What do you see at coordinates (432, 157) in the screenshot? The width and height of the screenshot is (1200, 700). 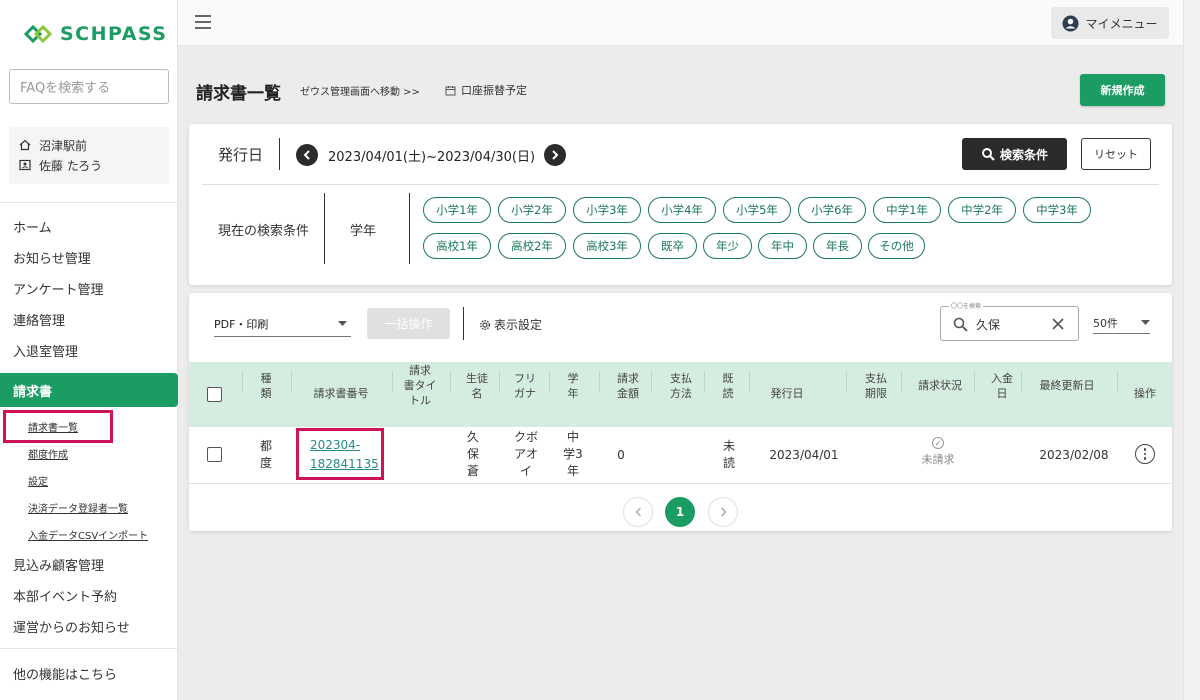 I see `date-range: 2023/04/01(土)~2023/04/30(日)` at bounding box center [432, 157].